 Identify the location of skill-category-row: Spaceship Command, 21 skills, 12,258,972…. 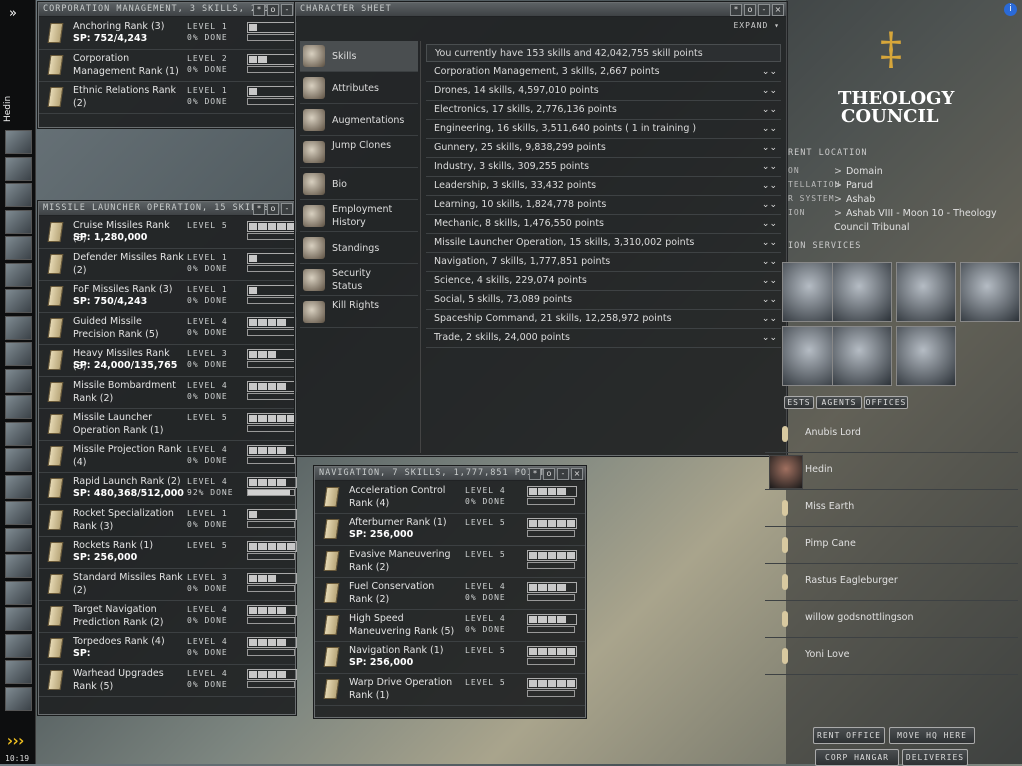
(603, 319).